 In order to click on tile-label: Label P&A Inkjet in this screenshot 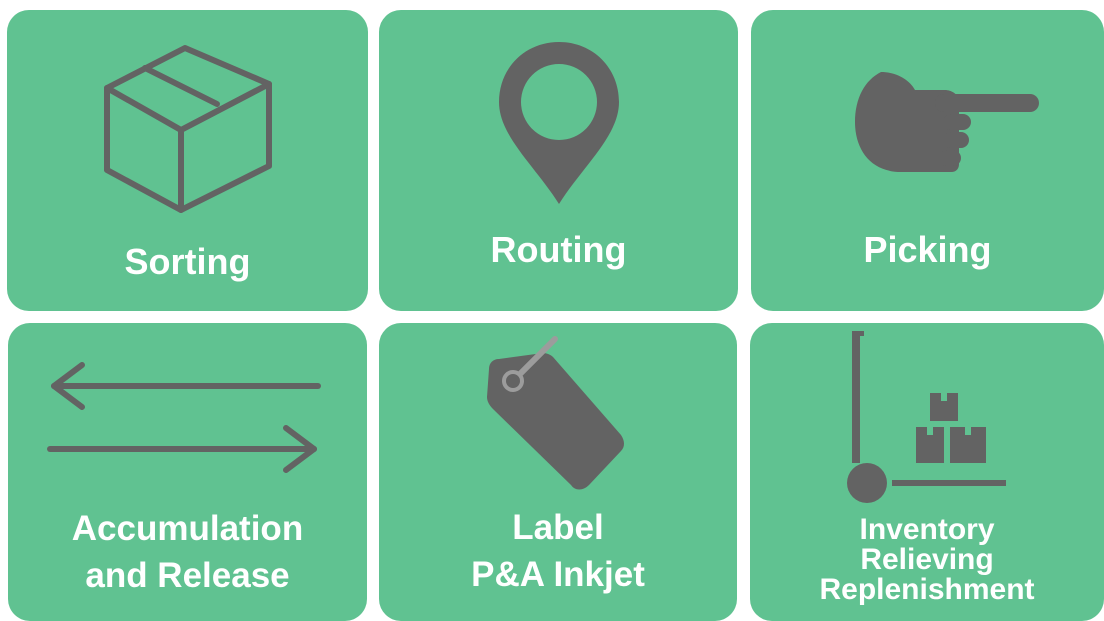, I will do `click(558, 551)`.